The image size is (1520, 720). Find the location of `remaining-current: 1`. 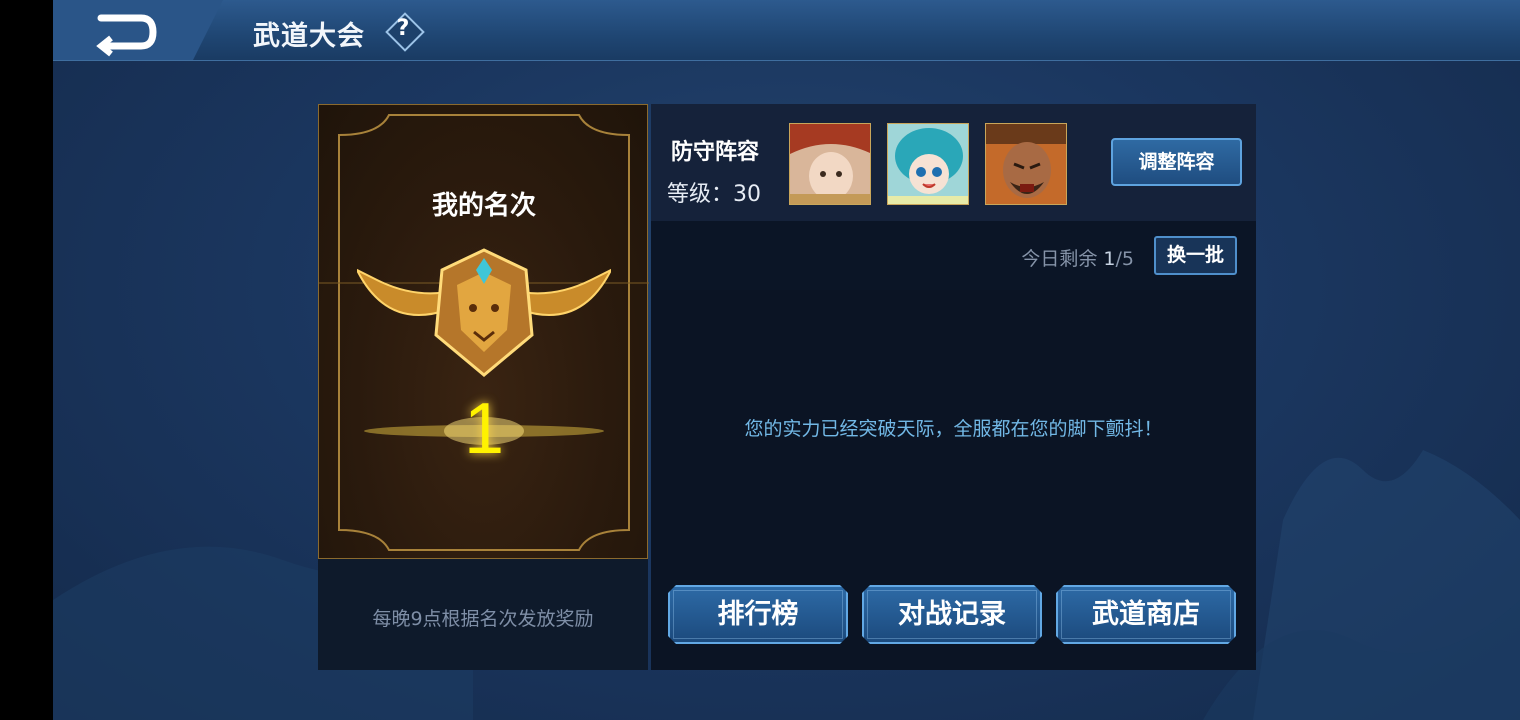

remaining-current: 1 is located at coordinates (1109, 259).